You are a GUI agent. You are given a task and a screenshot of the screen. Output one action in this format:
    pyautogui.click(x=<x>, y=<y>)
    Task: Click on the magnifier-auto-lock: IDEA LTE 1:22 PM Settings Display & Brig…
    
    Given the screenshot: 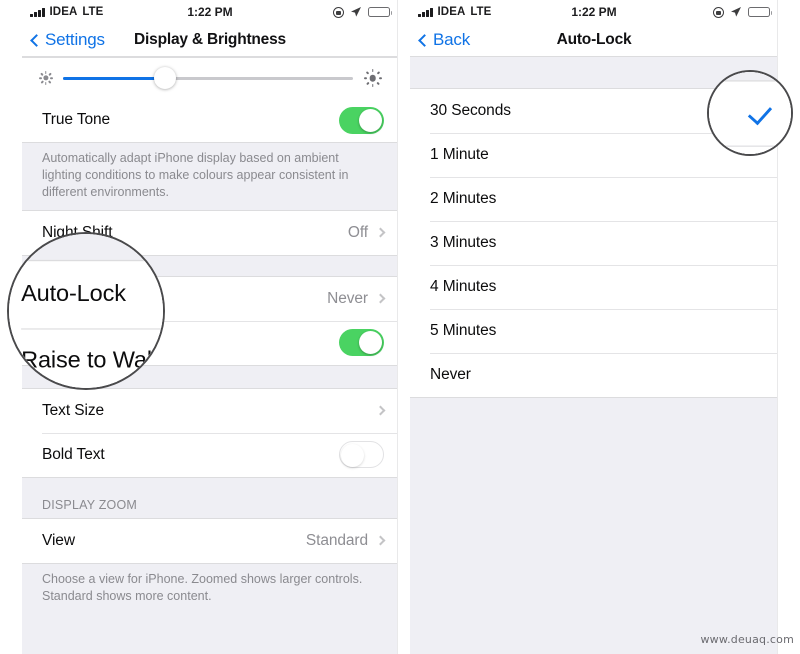 What is the action you would take?
    pyautogui.click(x=86, y=311)
    